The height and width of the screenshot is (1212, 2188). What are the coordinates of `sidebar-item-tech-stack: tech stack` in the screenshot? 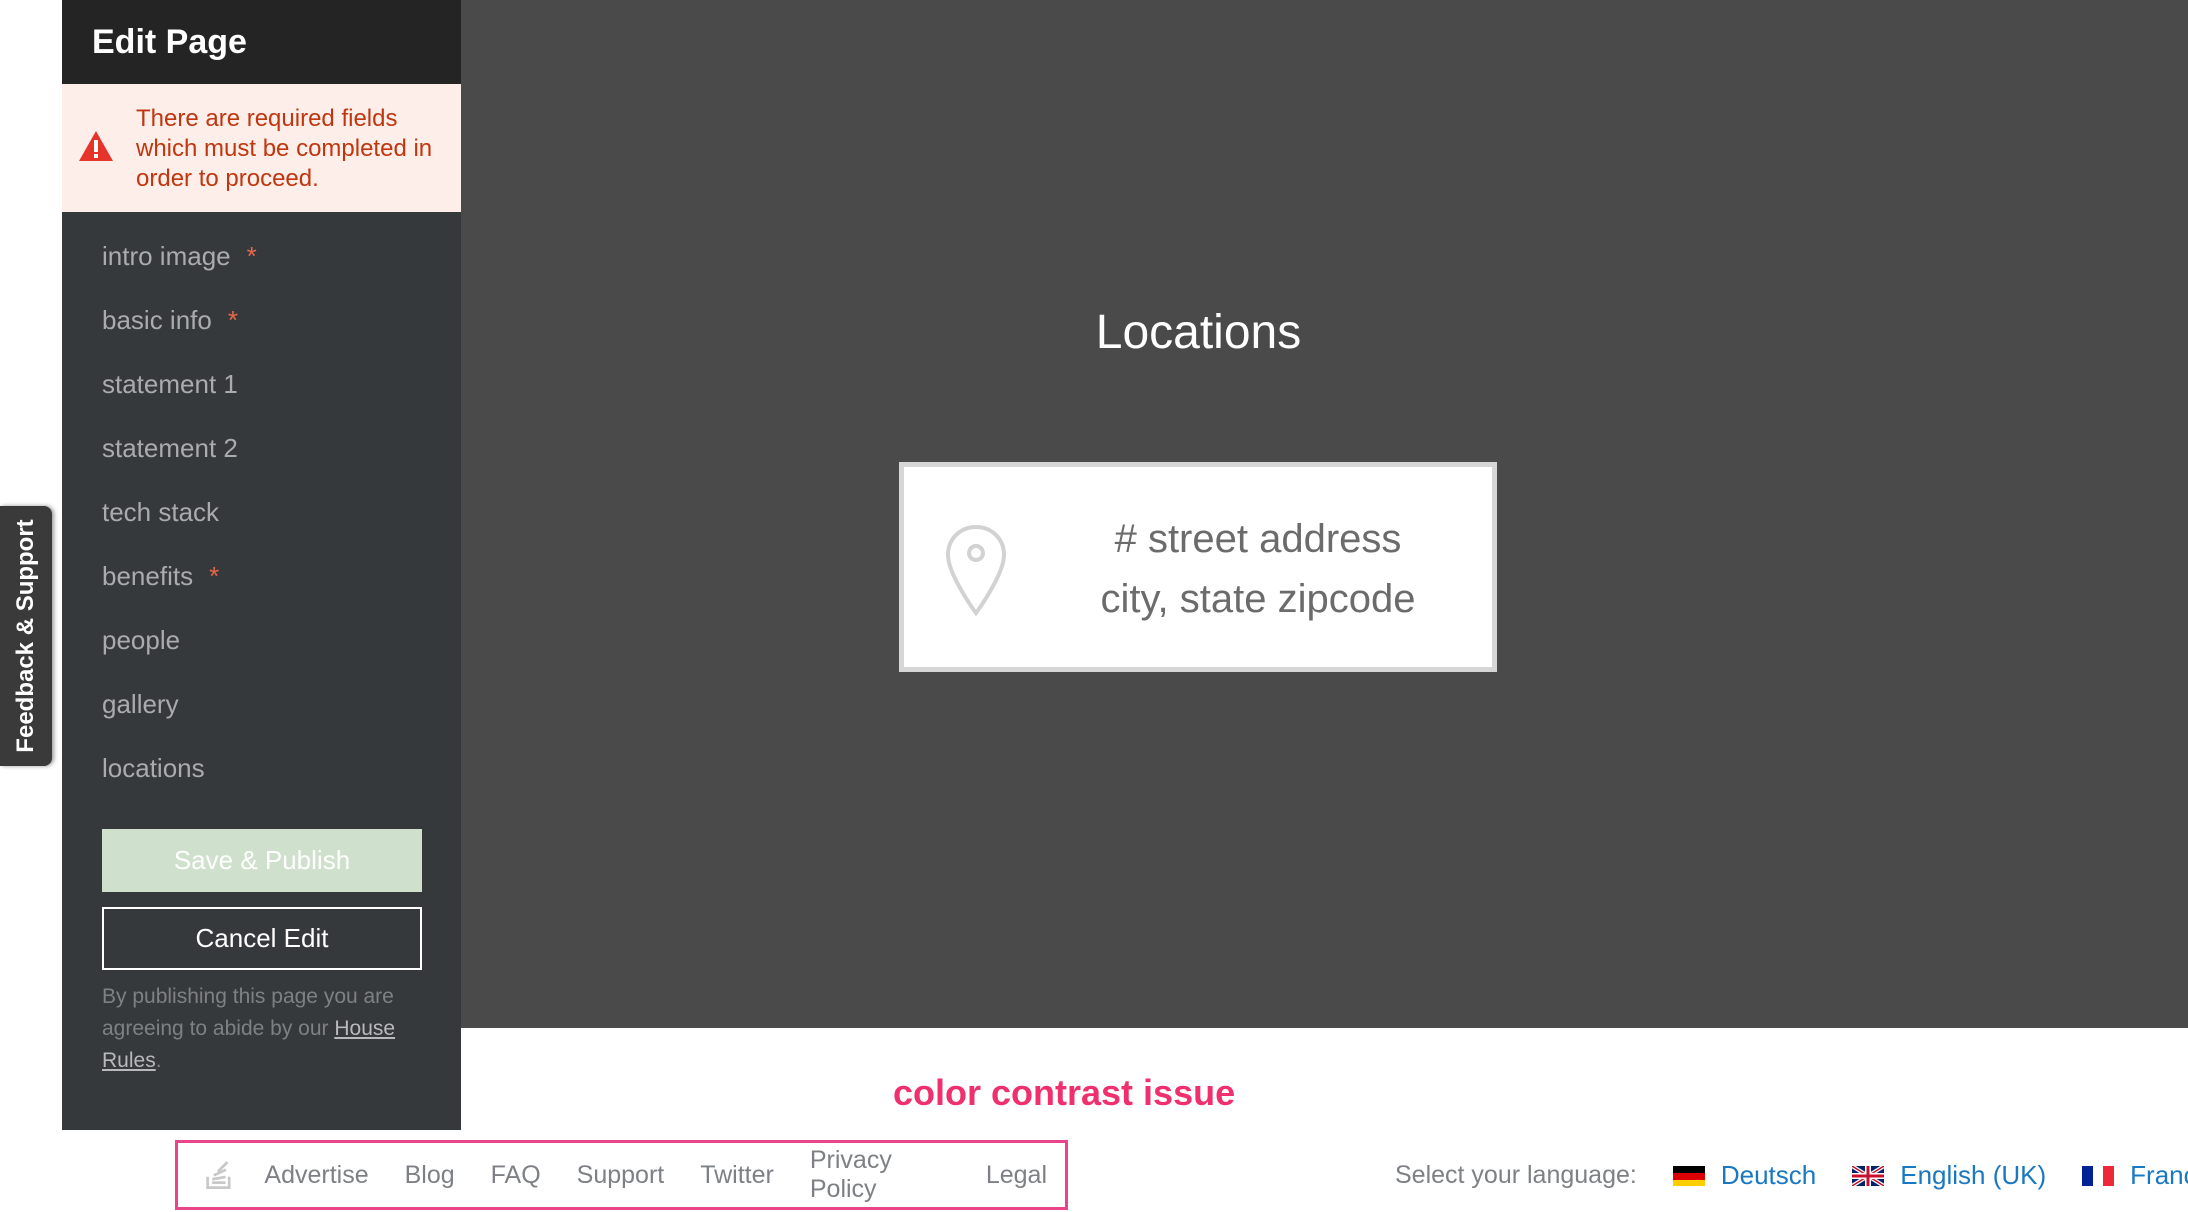 It's located at (261, 522).